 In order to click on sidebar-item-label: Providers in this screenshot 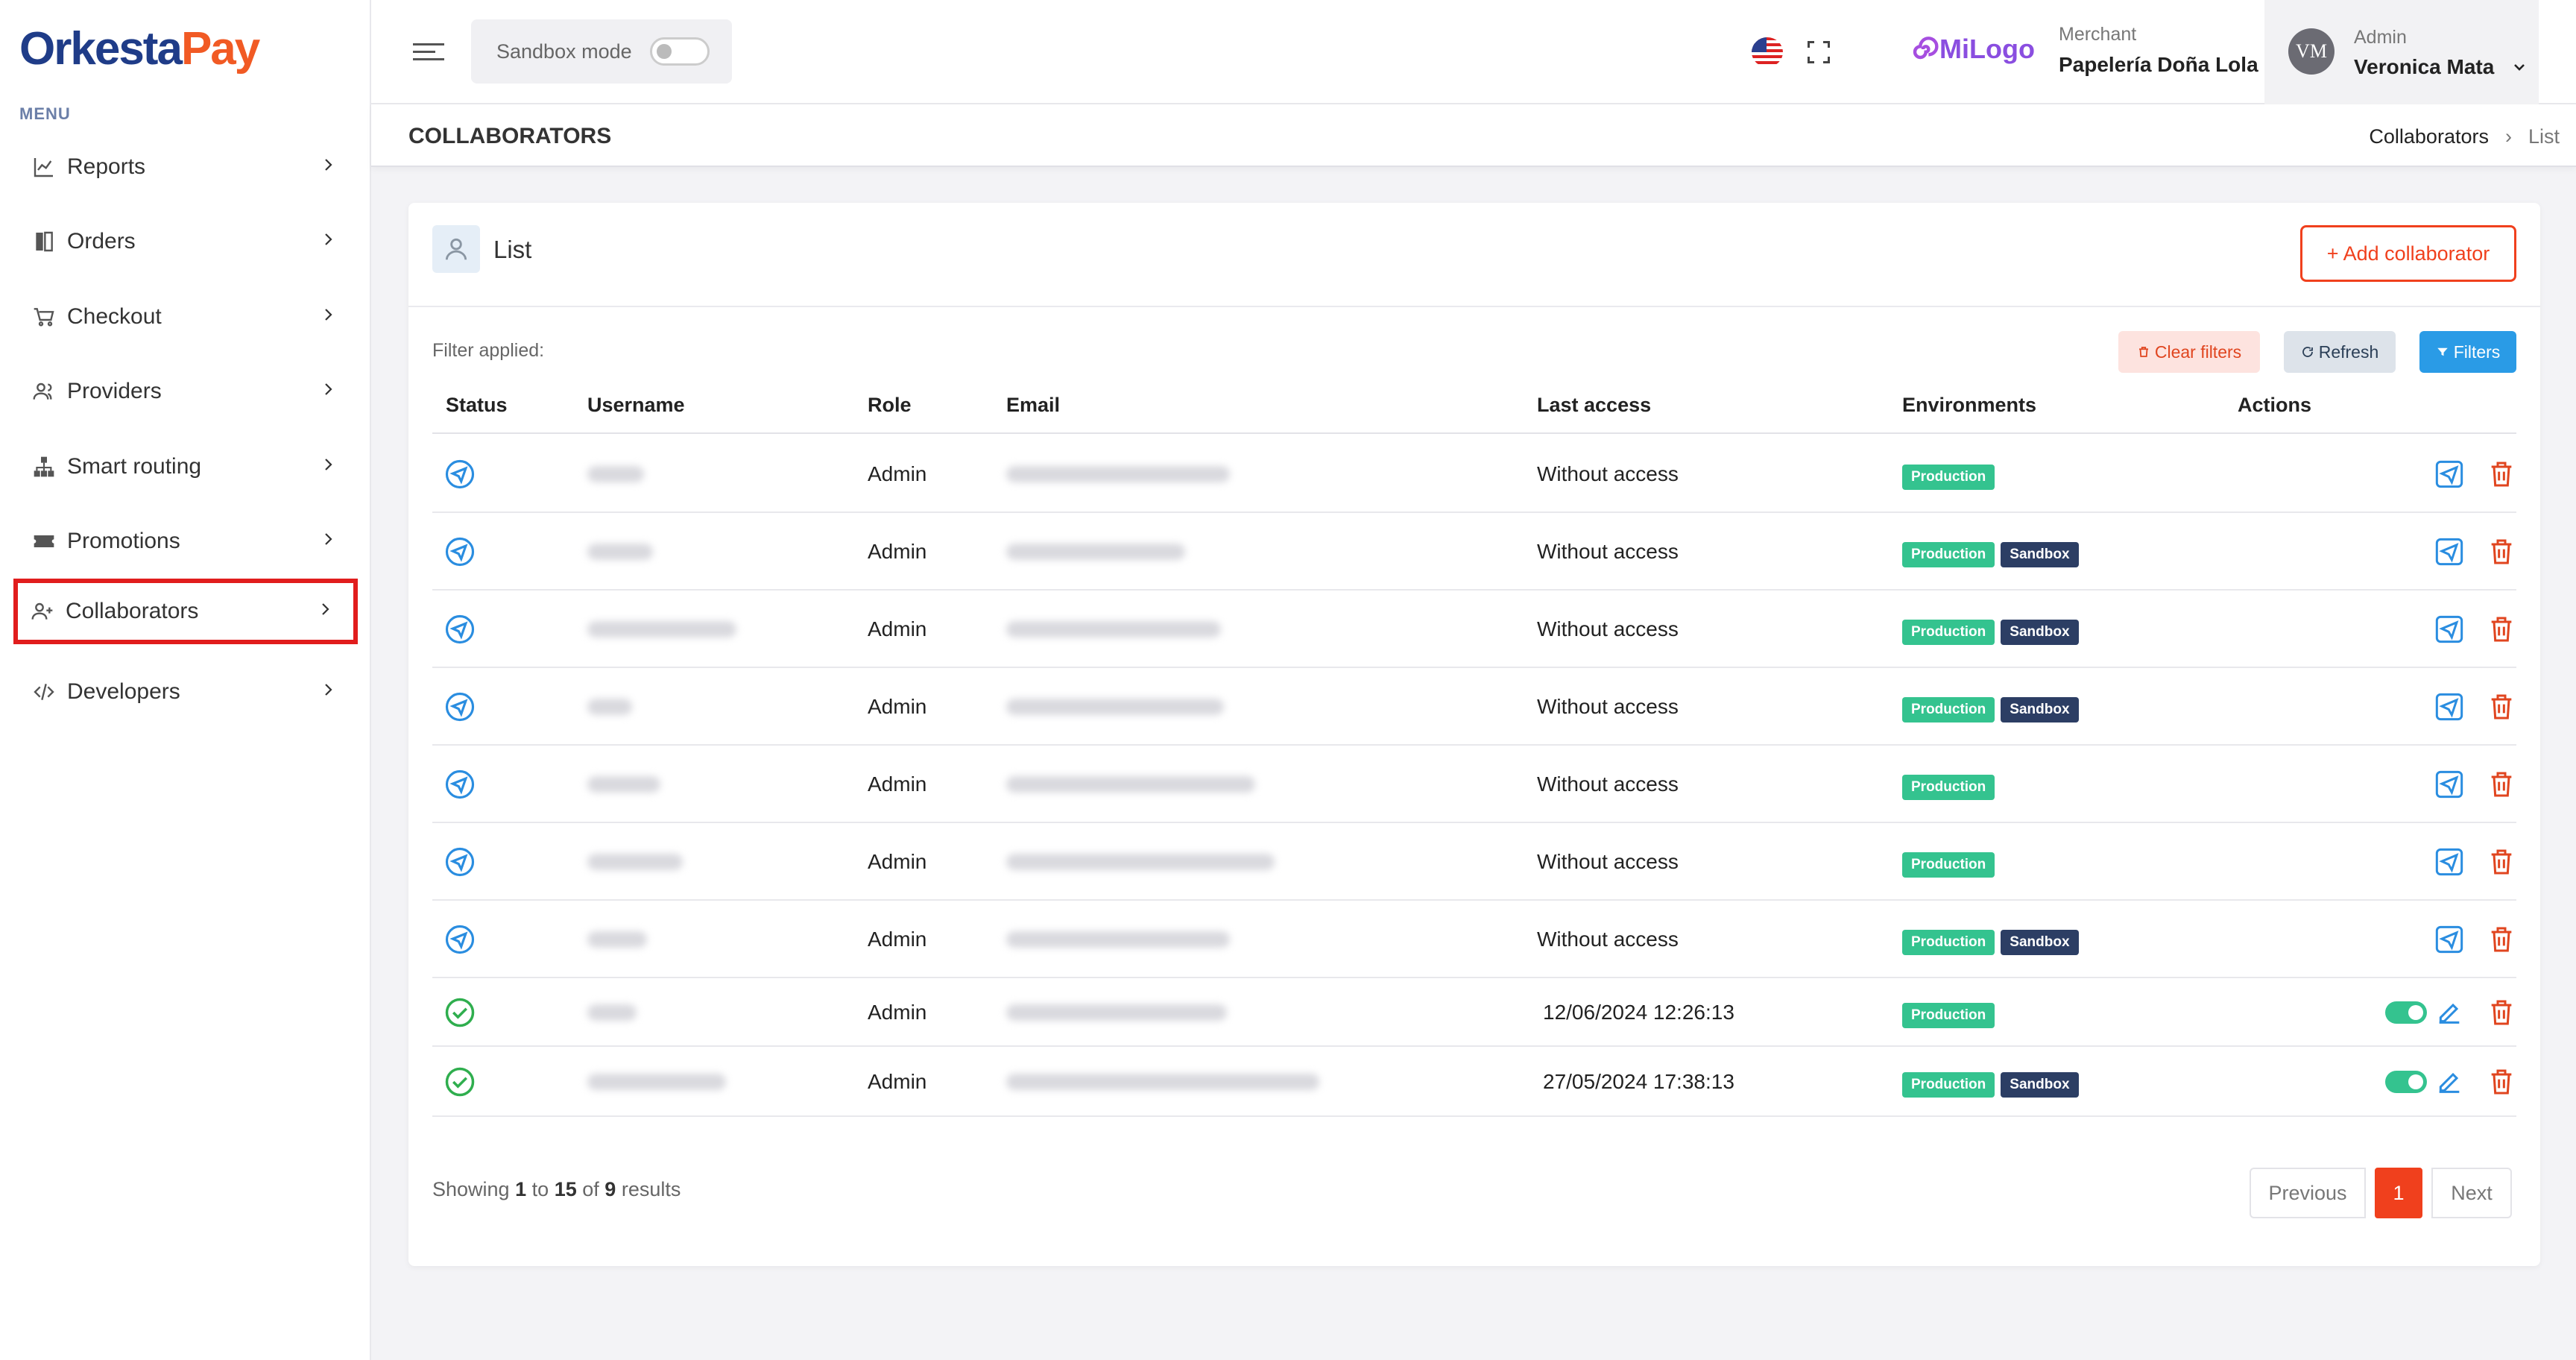, I will do `click(114, 391)`.